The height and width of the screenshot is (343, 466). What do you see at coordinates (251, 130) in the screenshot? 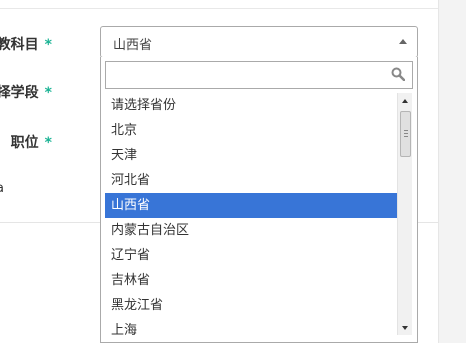
I see `dropdown-option: 北京` at bounding box center [251, 130].